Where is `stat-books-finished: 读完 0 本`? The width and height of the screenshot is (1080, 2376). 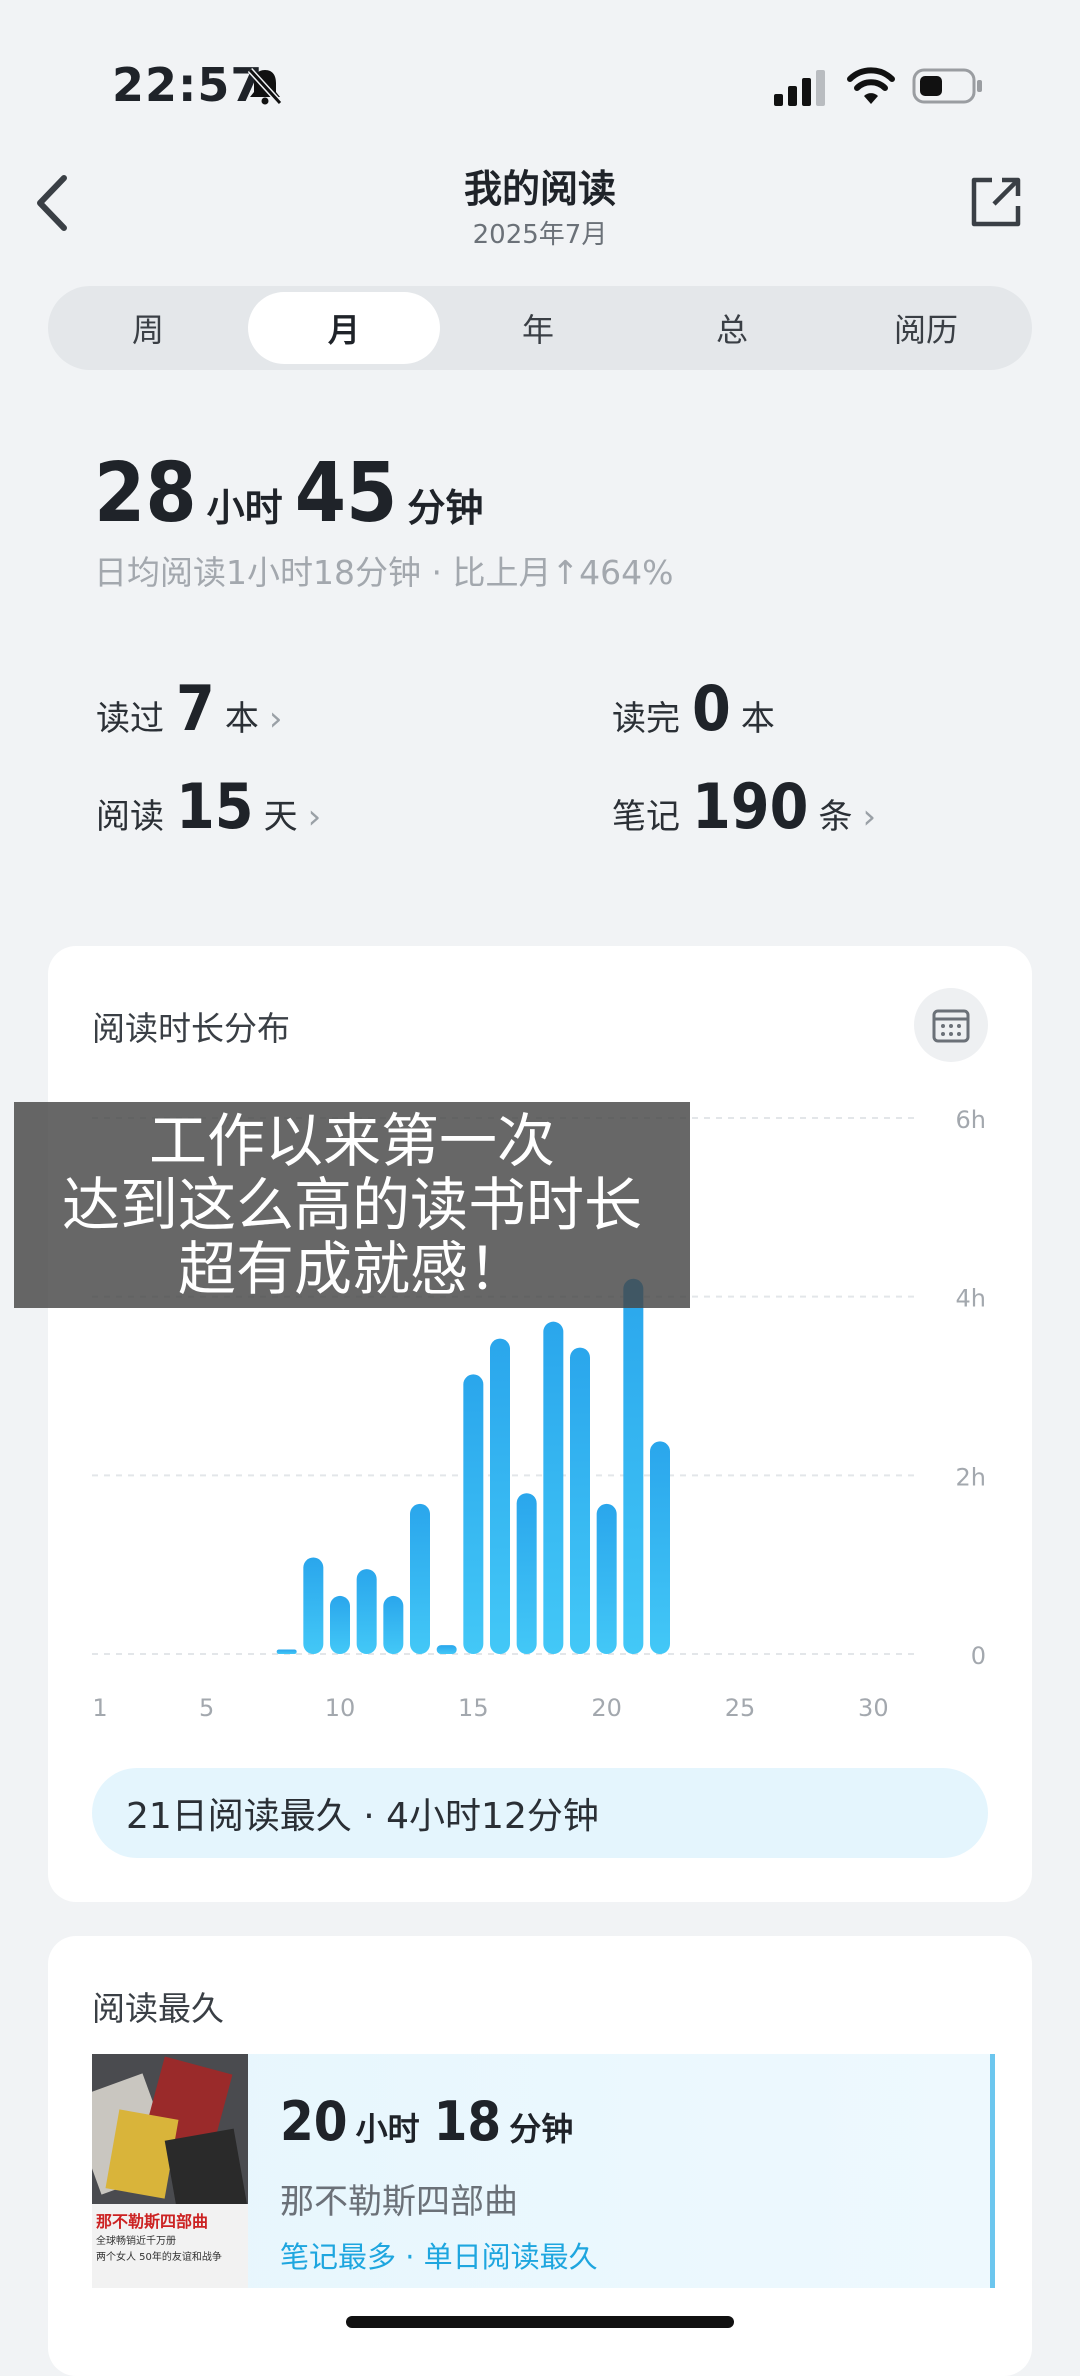 stat-books-finished: 读完 0 本 is located at coordinates (693, 708).